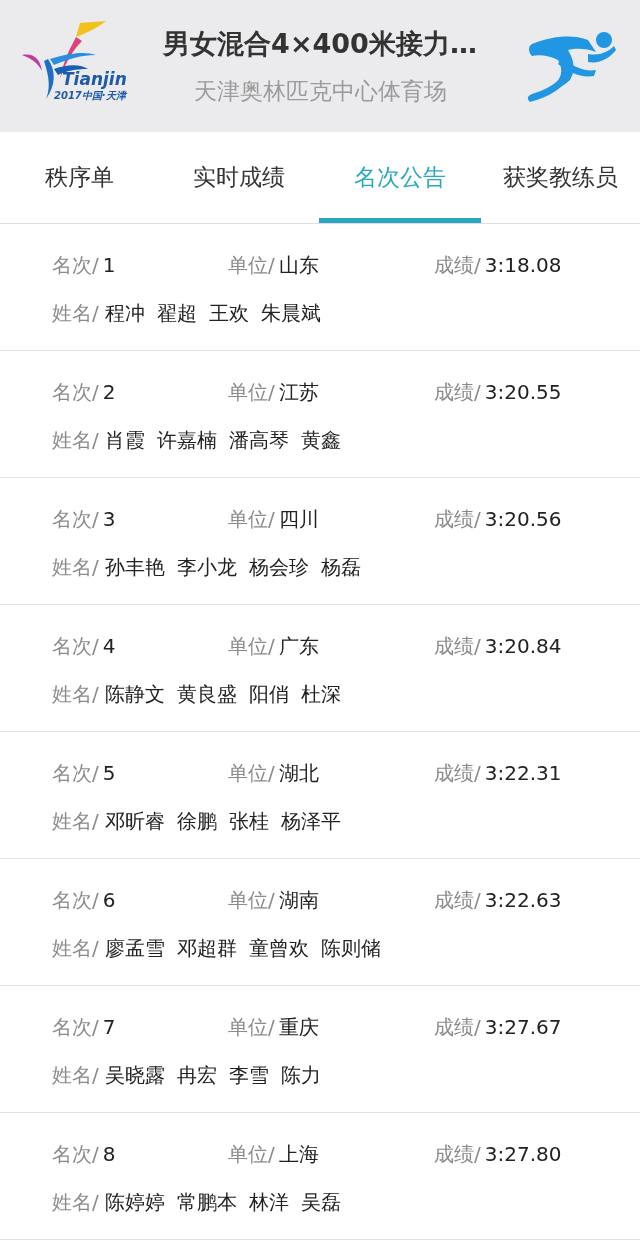  Describe the element at coordinates (523, 1154) in the screenshot. I see `time-value: 3:27.80` at that location.